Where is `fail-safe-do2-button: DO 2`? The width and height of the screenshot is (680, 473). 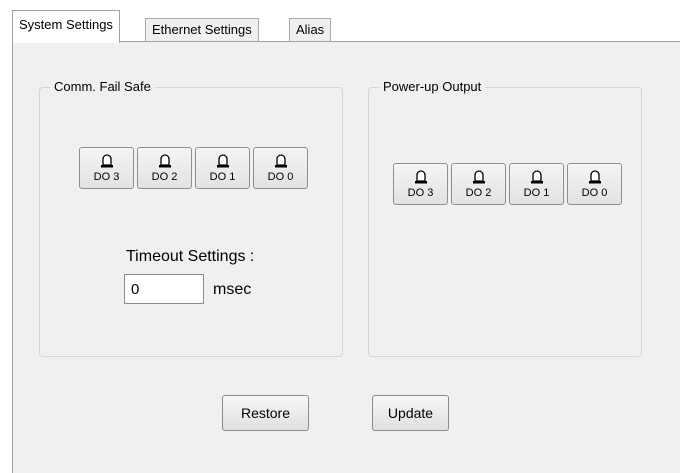 fail-safe-do2-button: DO 2 is located at coordinates (164, 168).